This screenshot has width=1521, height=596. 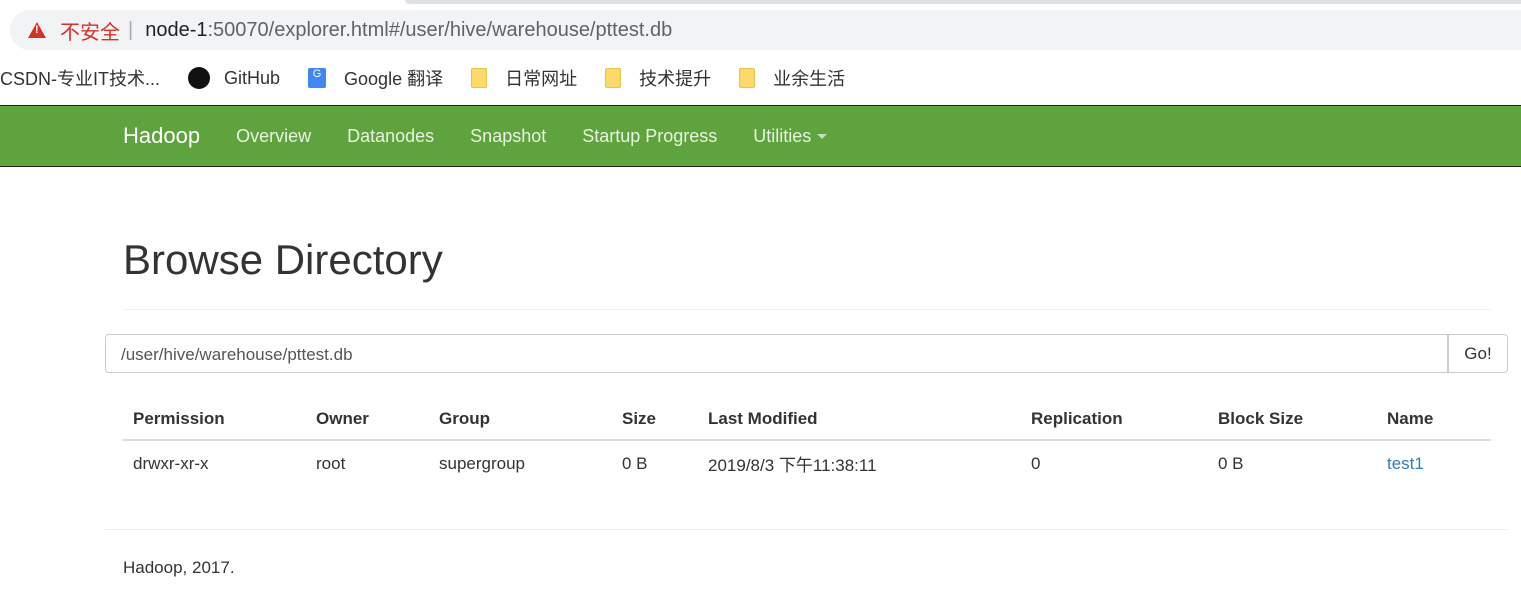 What do you see at coordinates (317, 78) in the screenshot?
I see `google-translate-icon: G` at bounding box center [317, 78].